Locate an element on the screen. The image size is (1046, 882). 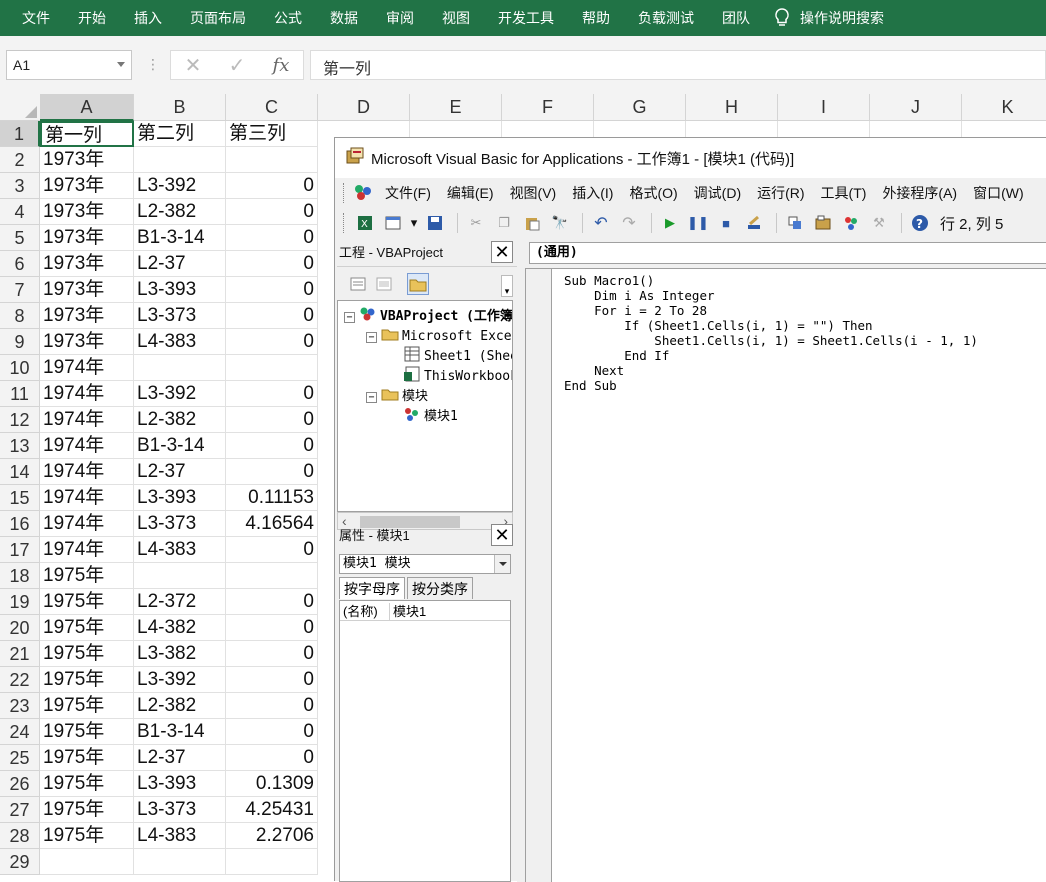
ribbon-tab: 数据 is located at coordinates (344, 18).